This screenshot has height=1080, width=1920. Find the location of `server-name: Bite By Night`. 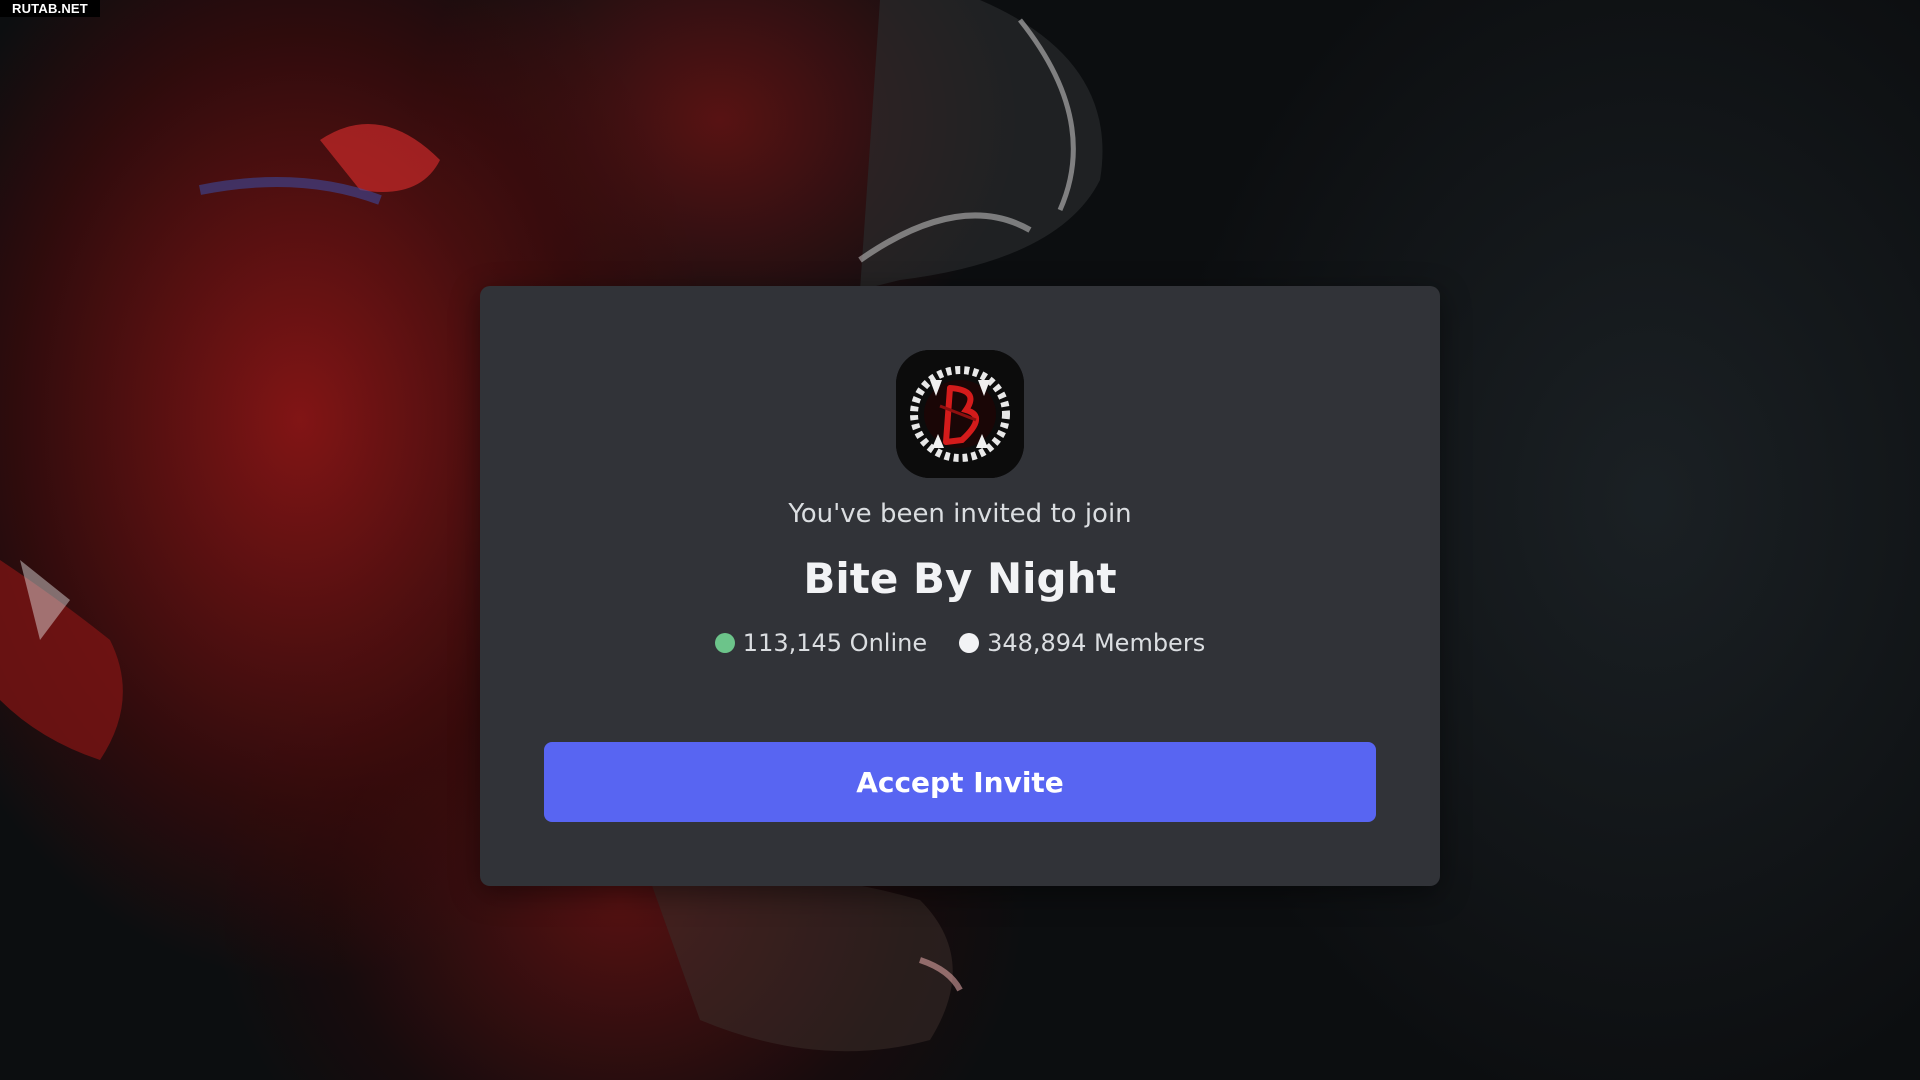

server-name: Bite By Night is located at coordinates (960, 578).